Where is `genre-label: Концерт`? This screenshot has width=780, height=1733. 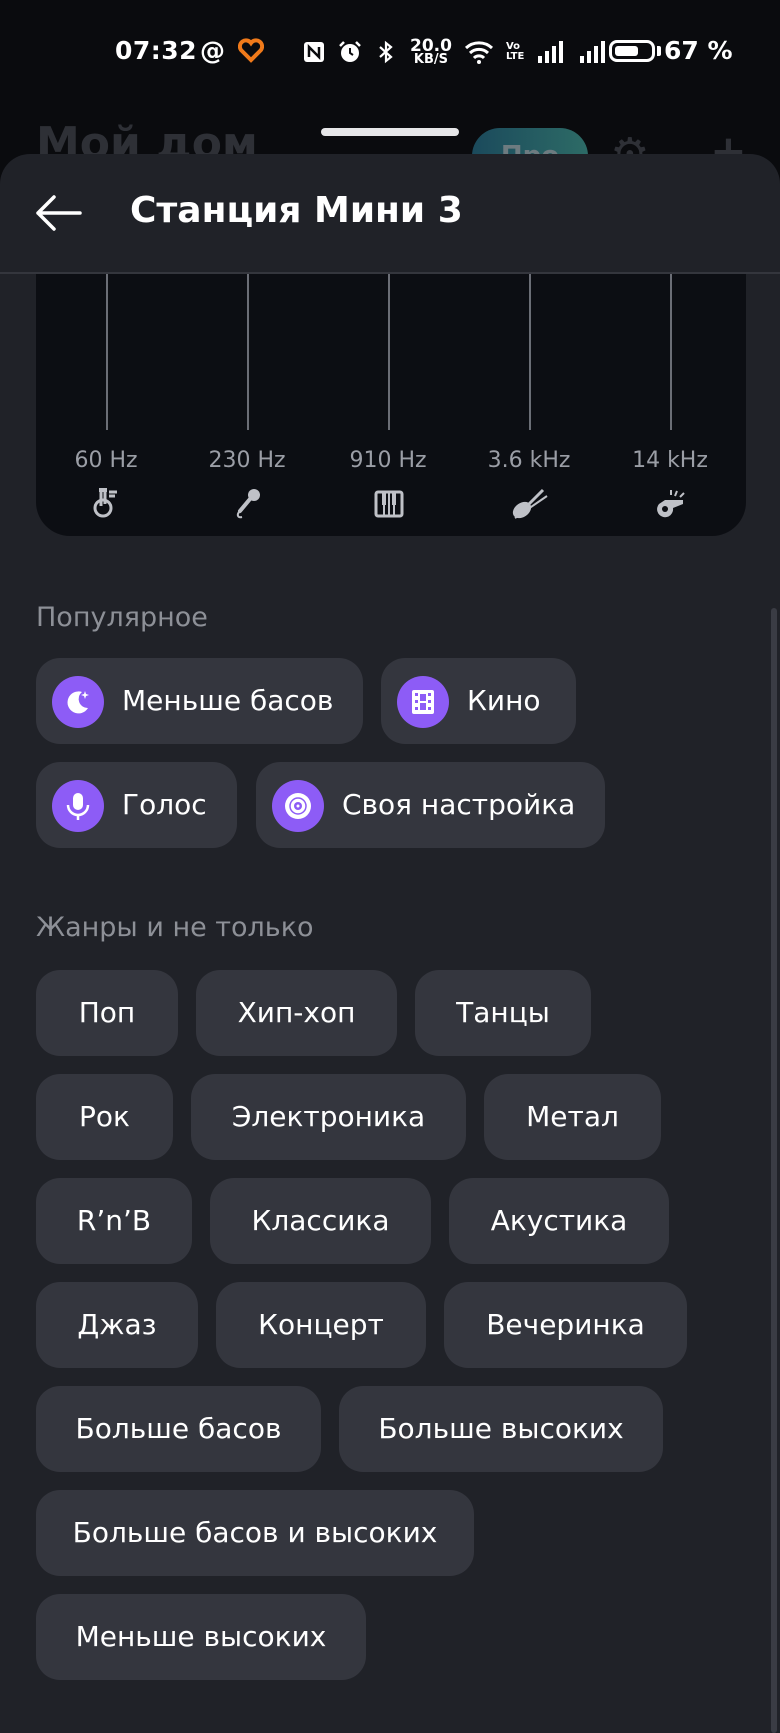 genre-label: Концерт is located at coordinates (321, 1324).